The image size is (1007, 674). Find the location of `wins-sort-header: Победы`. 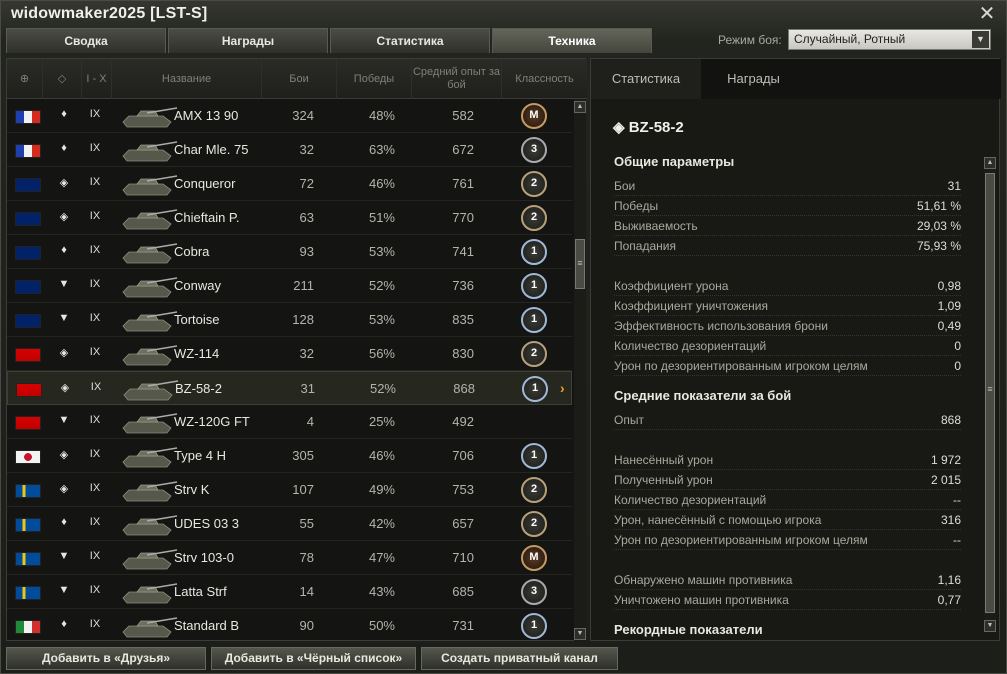

wins-sort-header: Победы is located at coordinates (374, 79).